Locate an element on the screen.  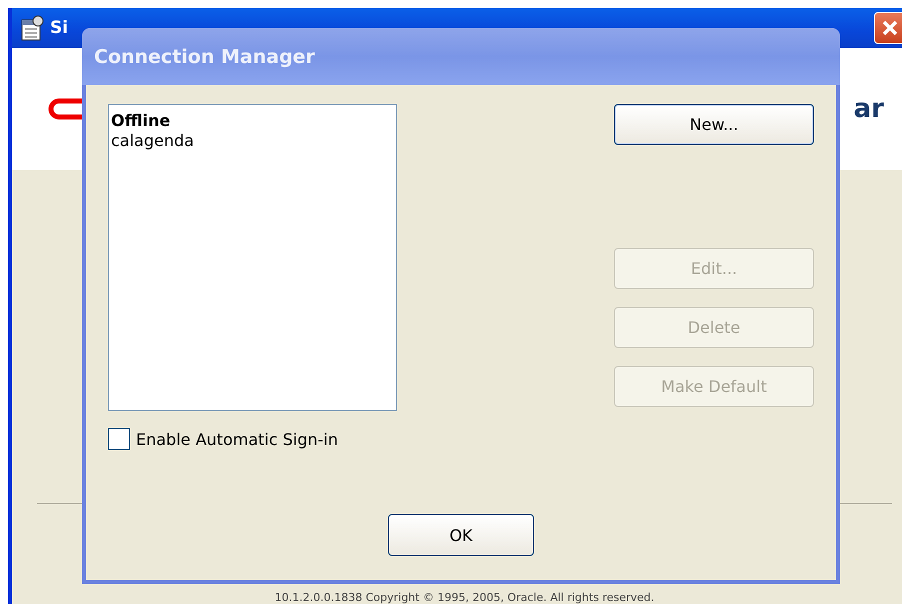
copyright-text: 10.1.2.0.0.1838 Copyright © 1995, 2005, Oracle. All rights reserved. is located at coordinates (464, 597).